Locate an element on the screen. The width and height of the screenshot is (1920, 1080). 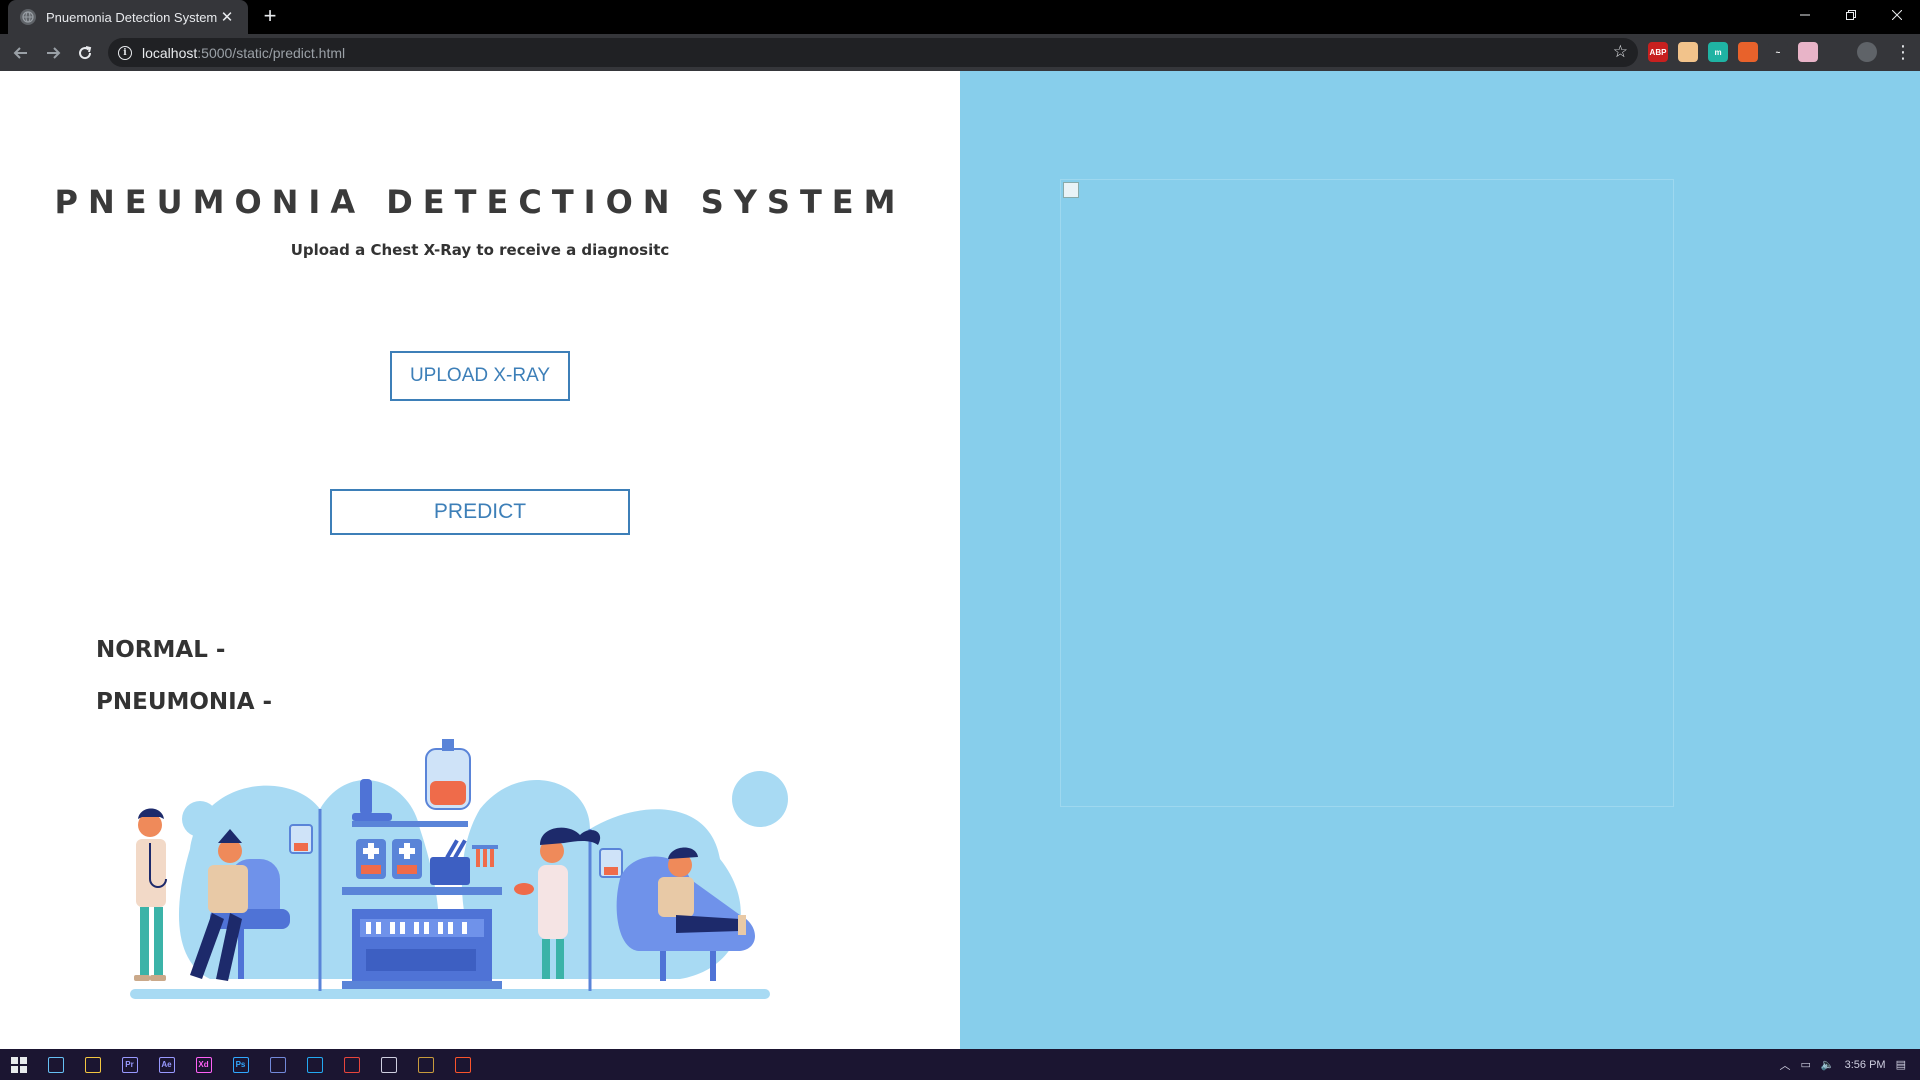
system-tray: ︿ ▭ 🔈 3:56 PM ▤ is located at coordinates (1850, 1064).